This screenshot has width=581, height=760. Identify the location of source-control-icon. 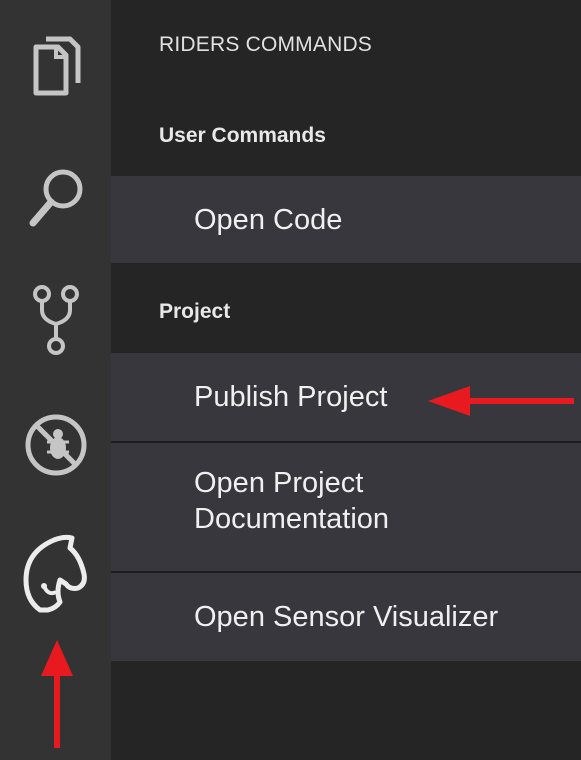
(55, 320).